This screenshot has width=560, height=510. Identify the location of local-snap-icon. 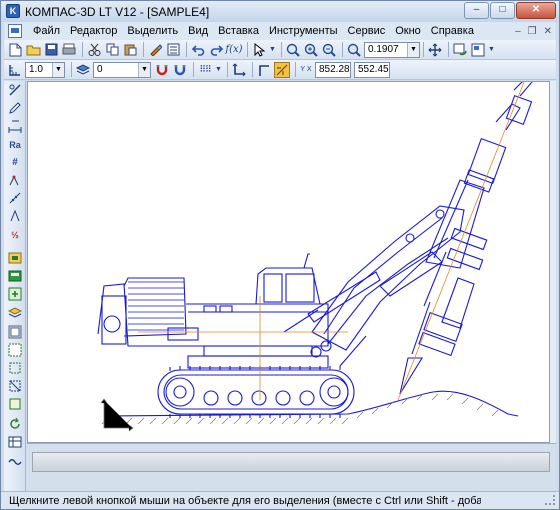
(180, 70).